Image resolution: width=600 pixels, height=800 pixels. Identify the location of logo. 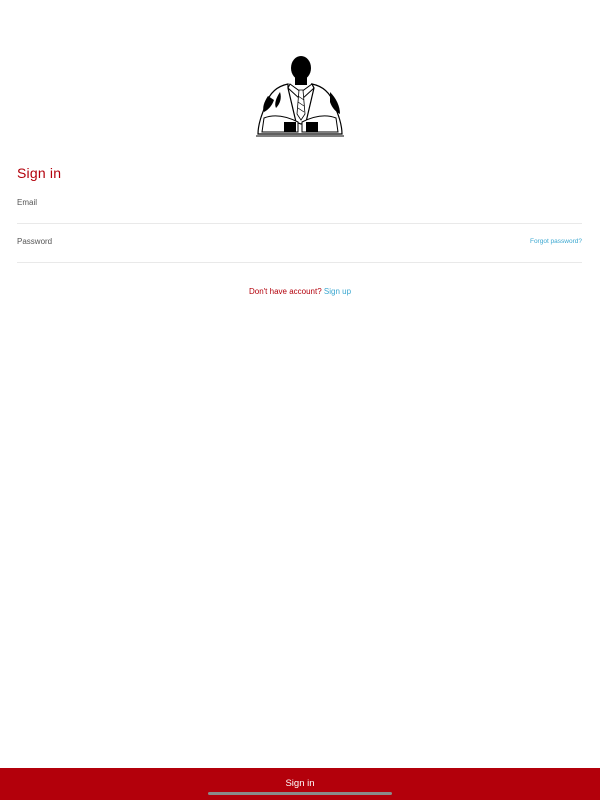
(300, 98).